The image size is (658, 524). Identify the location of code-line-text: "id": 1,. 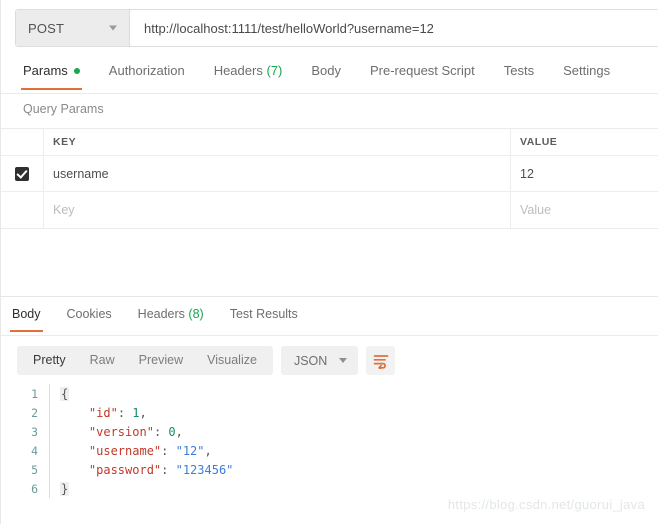
(117, 412).